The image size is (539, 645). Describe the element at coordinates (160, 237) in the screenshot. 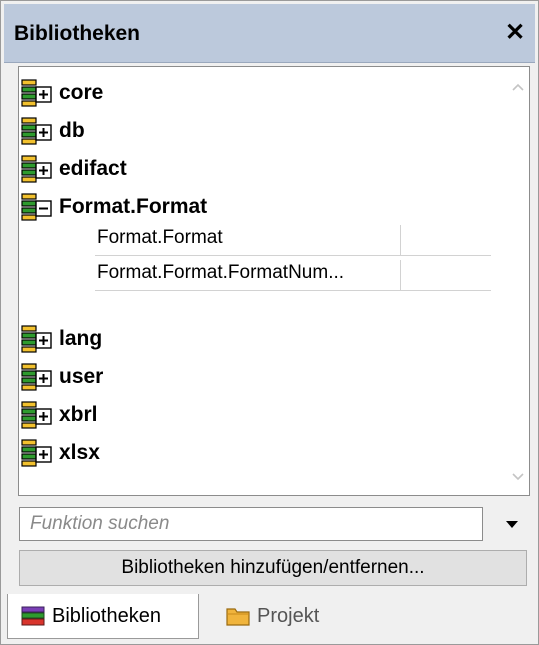

I see `function-name: Format.Format` at that location.